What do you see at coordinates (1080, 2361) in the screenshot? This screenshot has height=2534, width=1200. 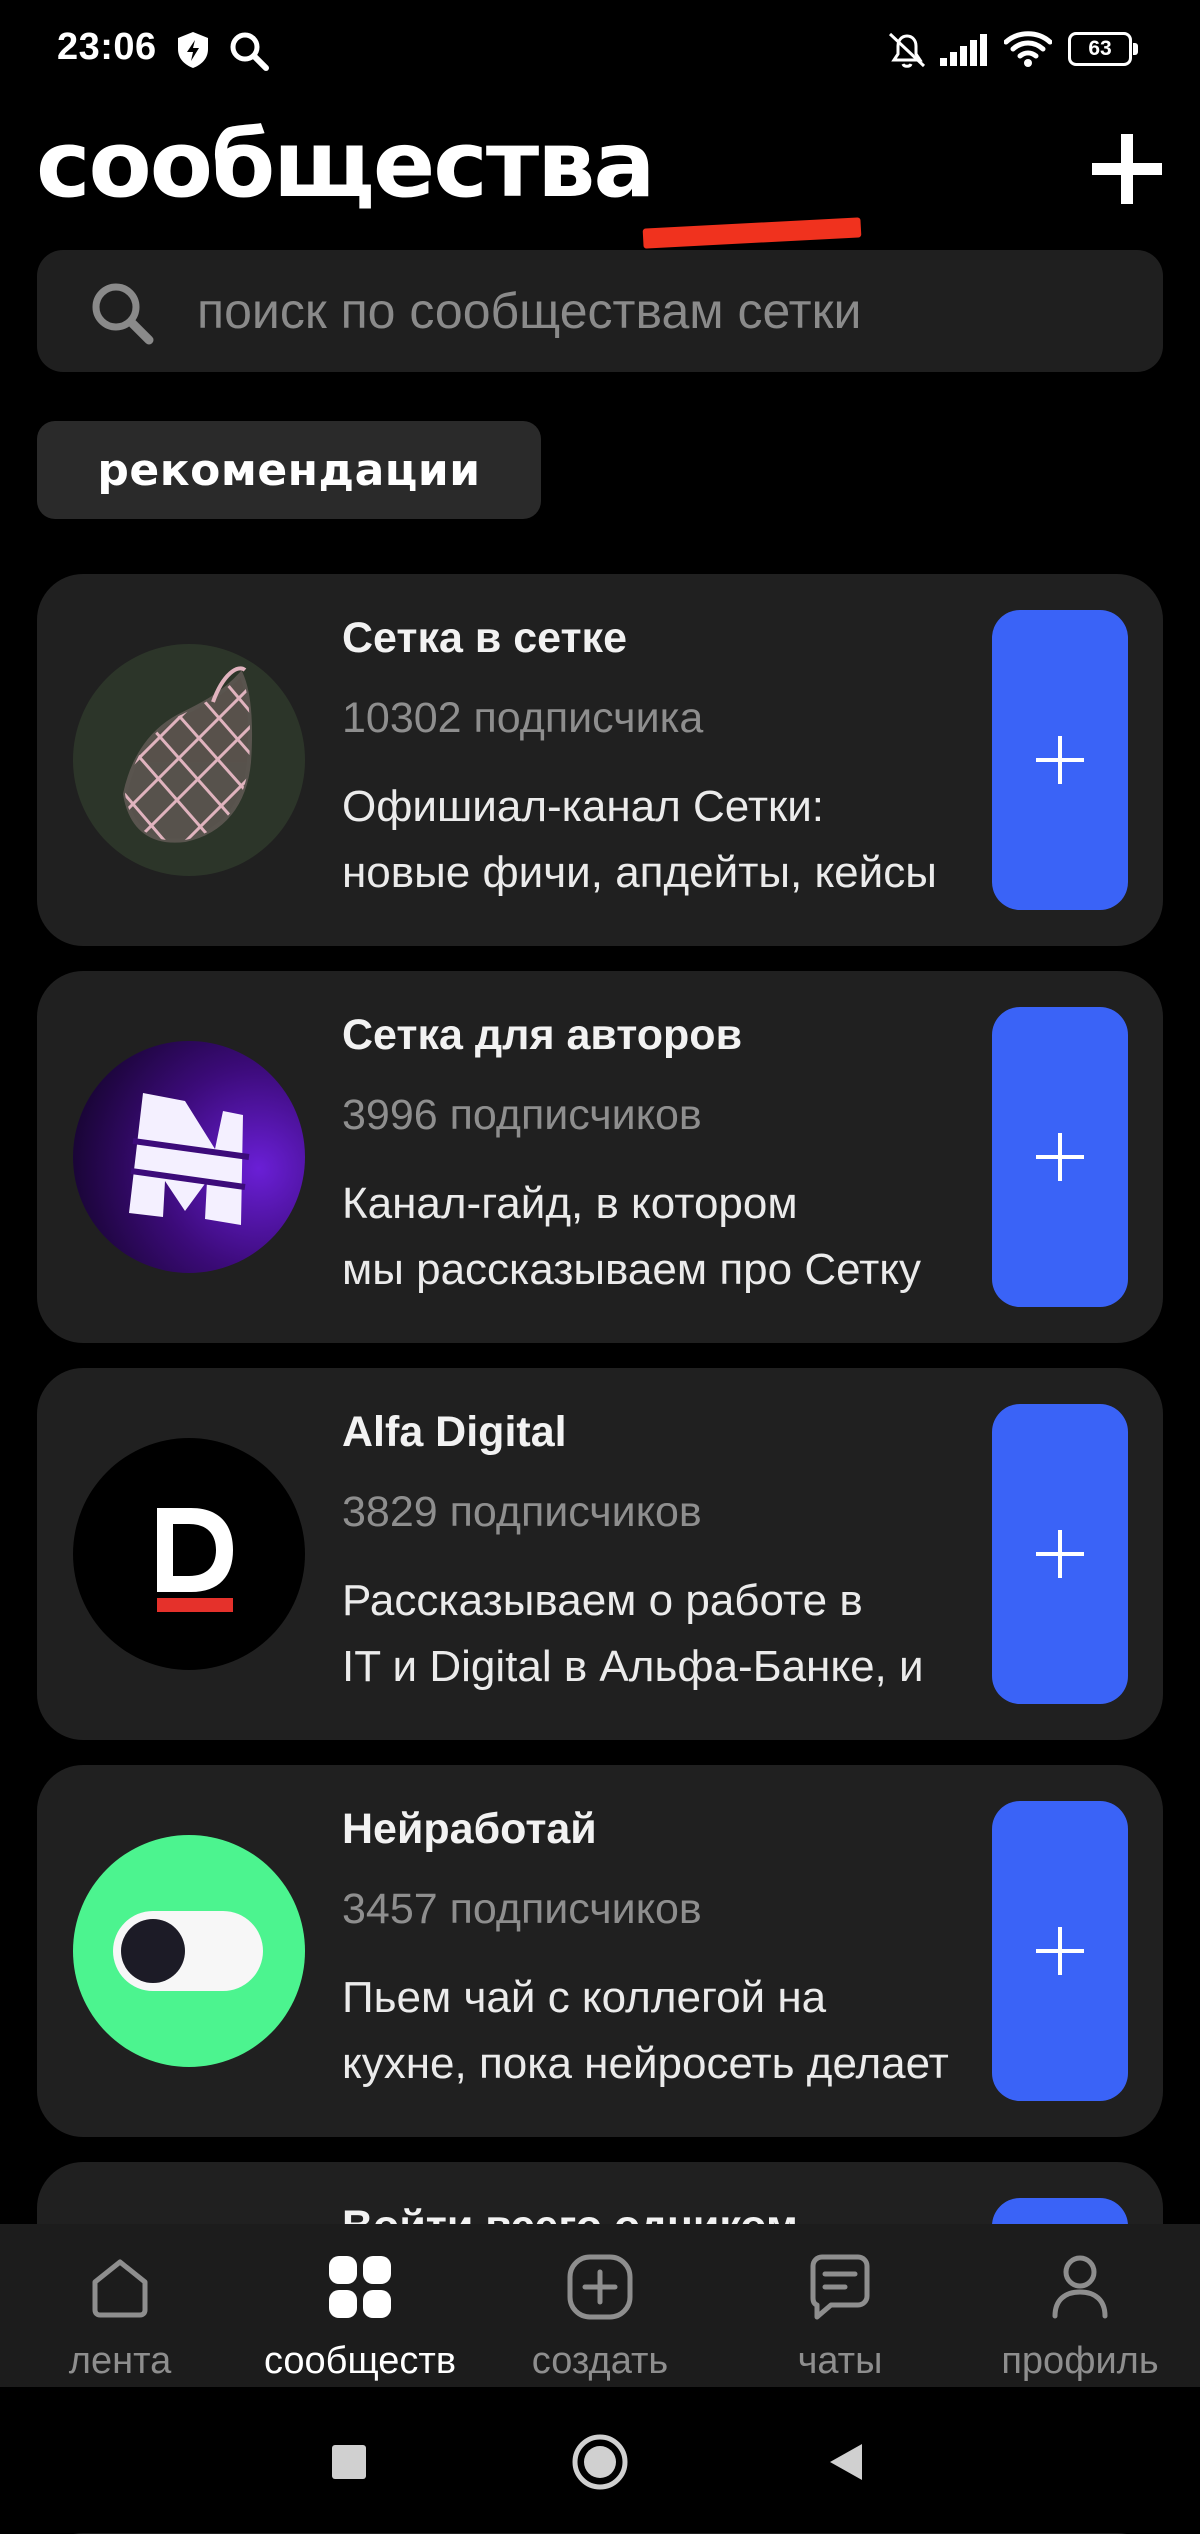 I see `nav-label: профиль` at bounding box center [1080, 2361].